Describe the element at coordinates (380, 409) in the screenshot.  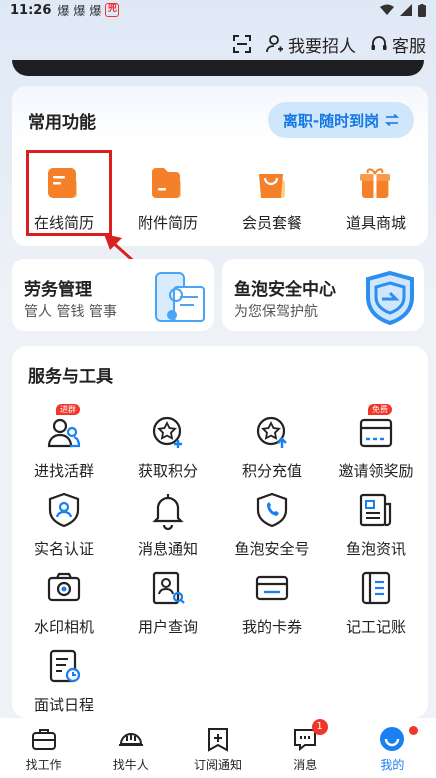
I see `free-tag: 免费` at that location.